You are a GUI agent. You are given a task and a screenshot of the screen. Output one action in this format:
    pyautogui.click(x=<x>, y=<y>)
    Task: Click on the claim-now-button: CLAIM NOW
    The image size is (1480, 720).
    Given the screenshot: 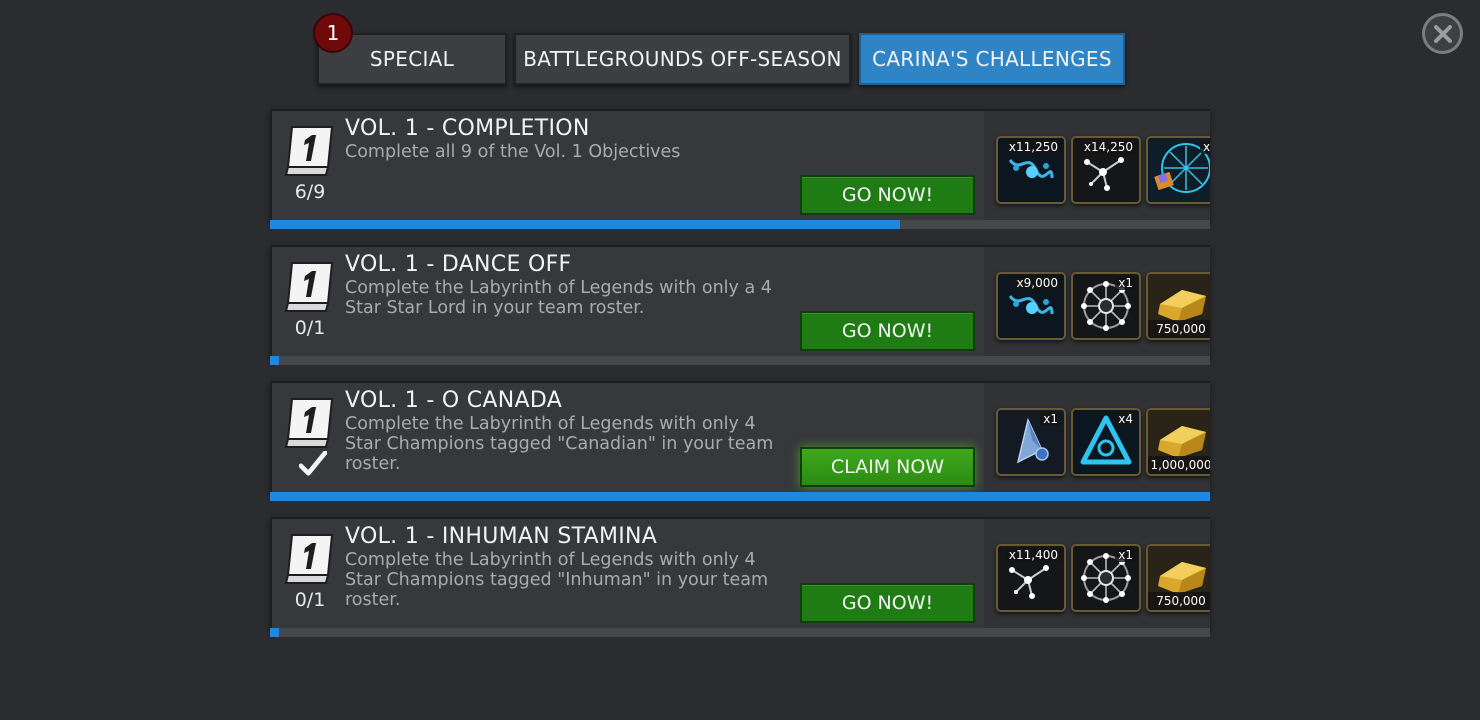 What is the action you would take?
    pyautogui.click(x=887, y=467)
    